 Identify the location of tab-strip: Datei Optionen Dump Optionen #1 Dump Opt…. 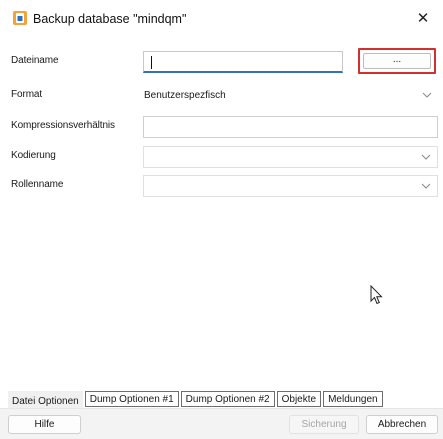
(196, 399).